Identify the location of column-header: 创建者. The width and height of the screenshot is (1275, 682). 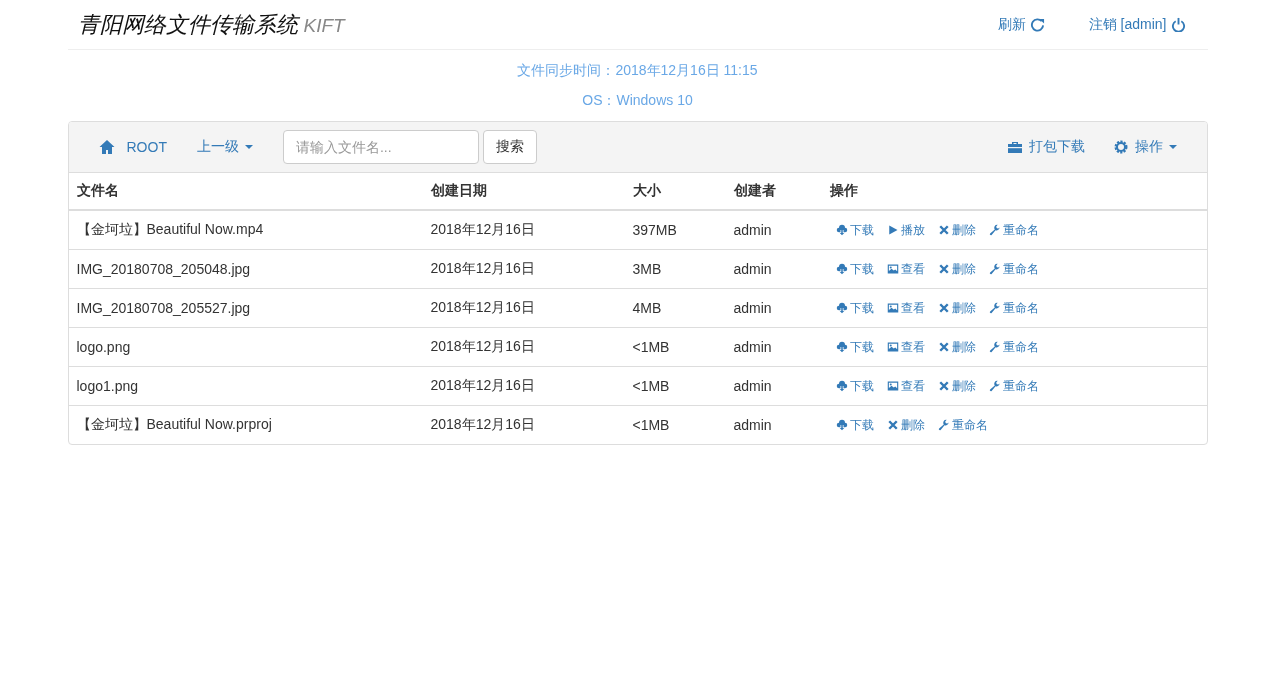
(773, 191).